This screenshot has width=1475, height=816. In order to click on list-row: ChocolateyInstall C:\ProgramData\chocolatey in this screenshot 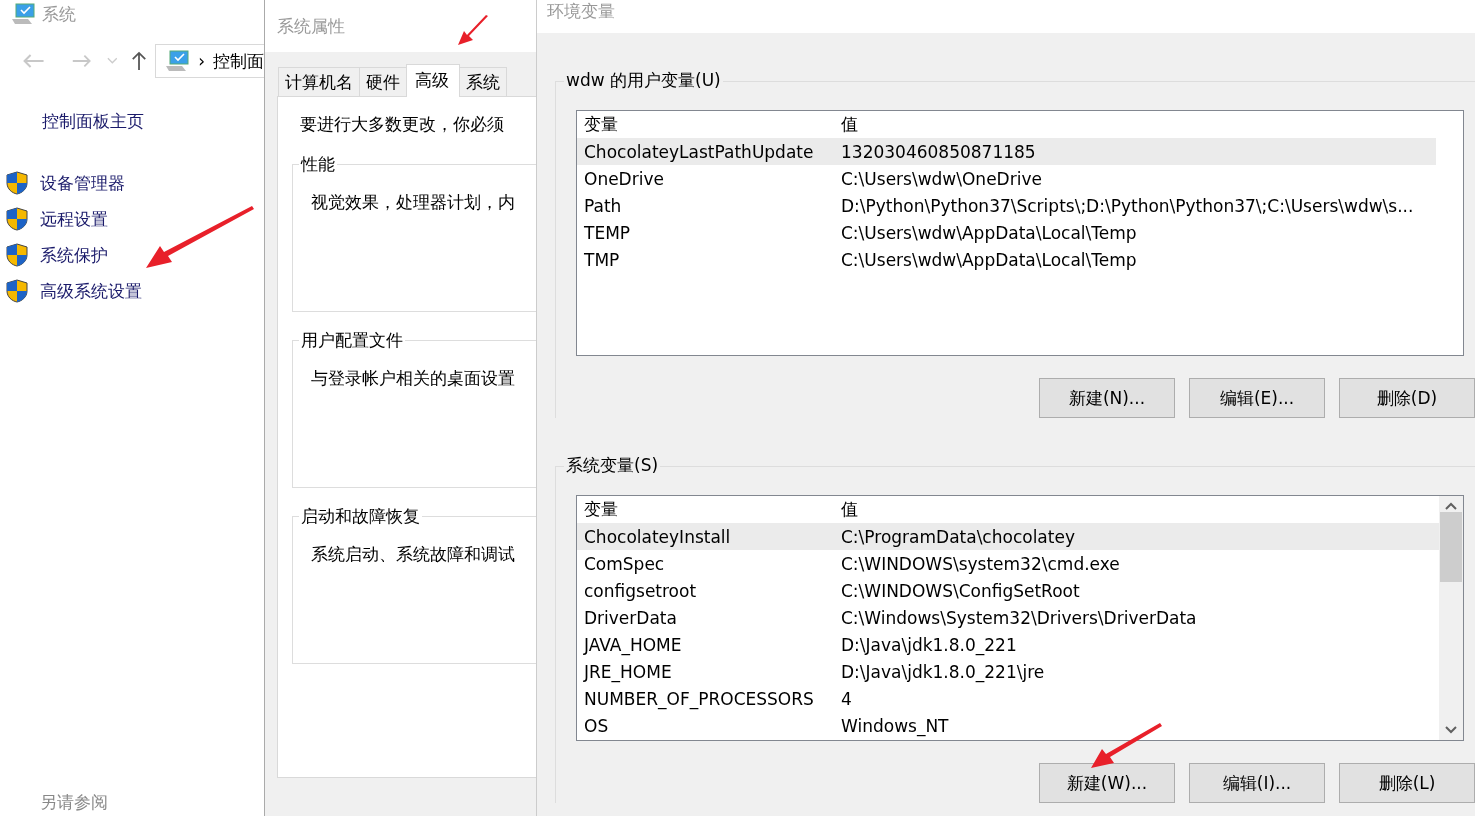, I will do `click(1008, 536)`.